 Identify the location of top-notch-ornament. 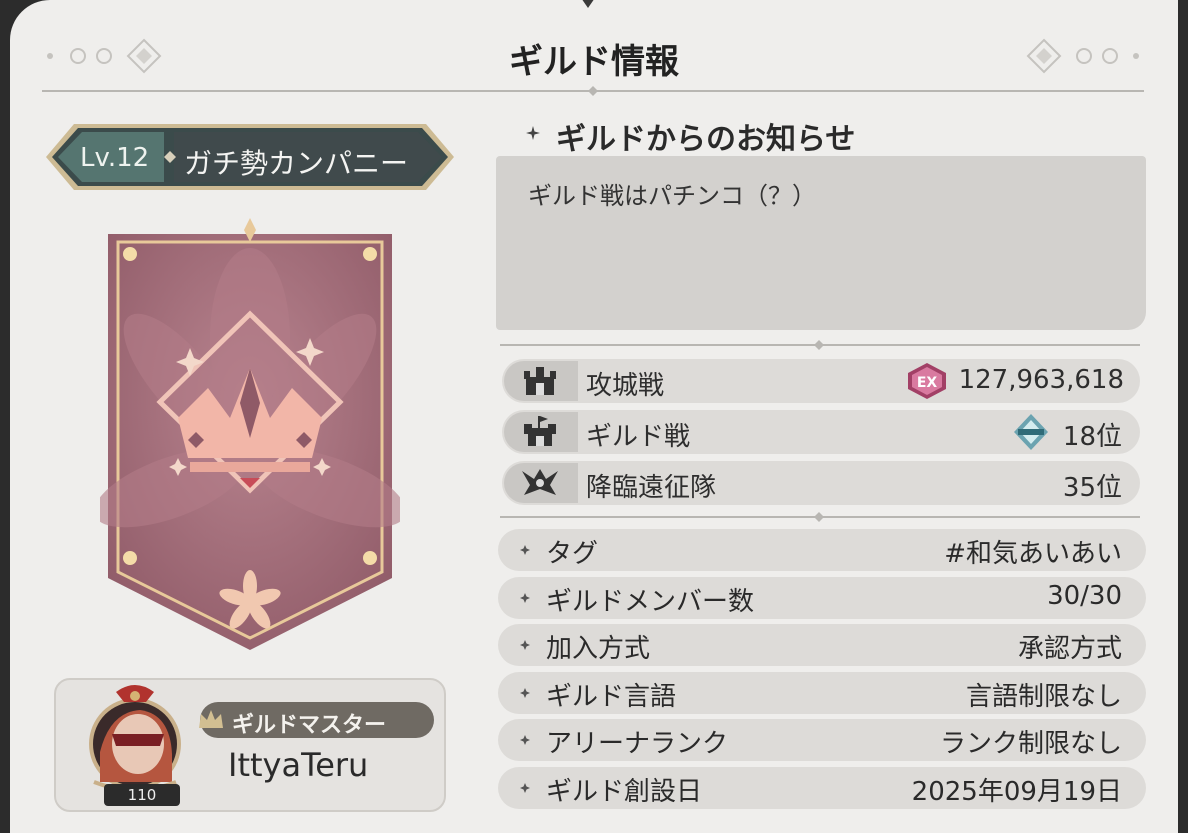
(588, 4).